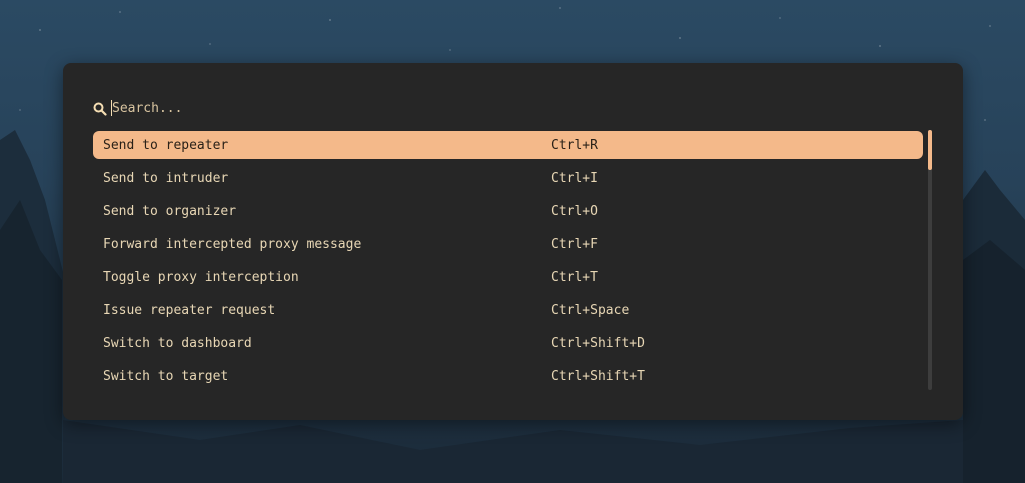 The height and width of the screenshot is (483, 1025). I want to click on command-item-switch-to-dashboard: Switch to dashboard Ctrl+Shift+D, so click(508, 343).